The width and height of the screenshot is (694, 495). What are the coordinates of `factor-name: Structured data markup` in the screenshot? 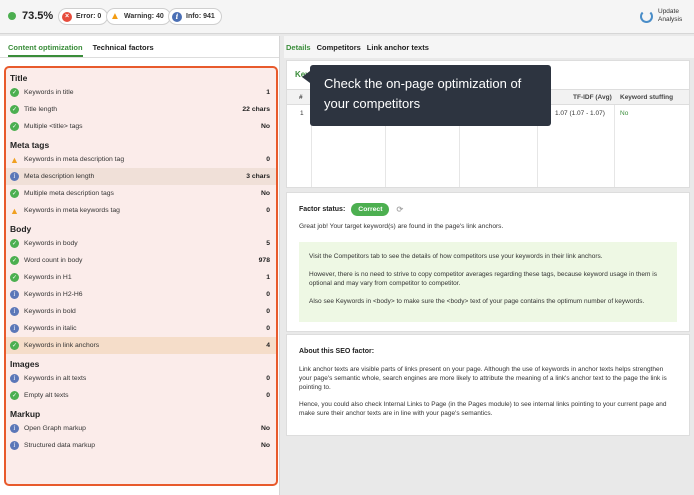 It's located at (60, 445).